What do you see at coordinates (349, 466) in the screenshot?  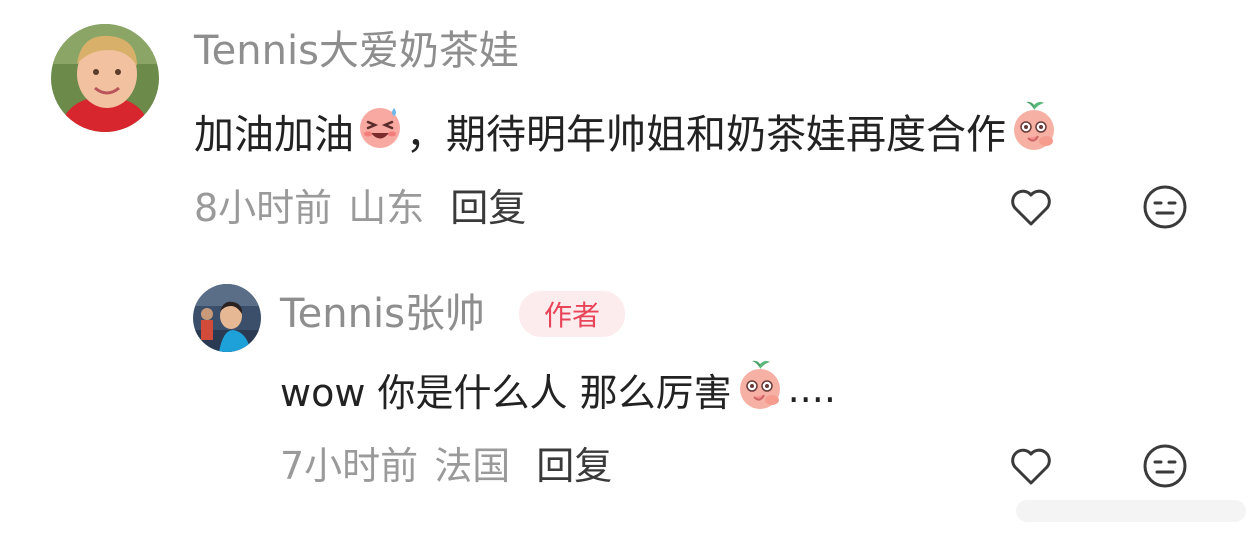 I see `timestamp: 7小时前` at bounding box center [349, 466].